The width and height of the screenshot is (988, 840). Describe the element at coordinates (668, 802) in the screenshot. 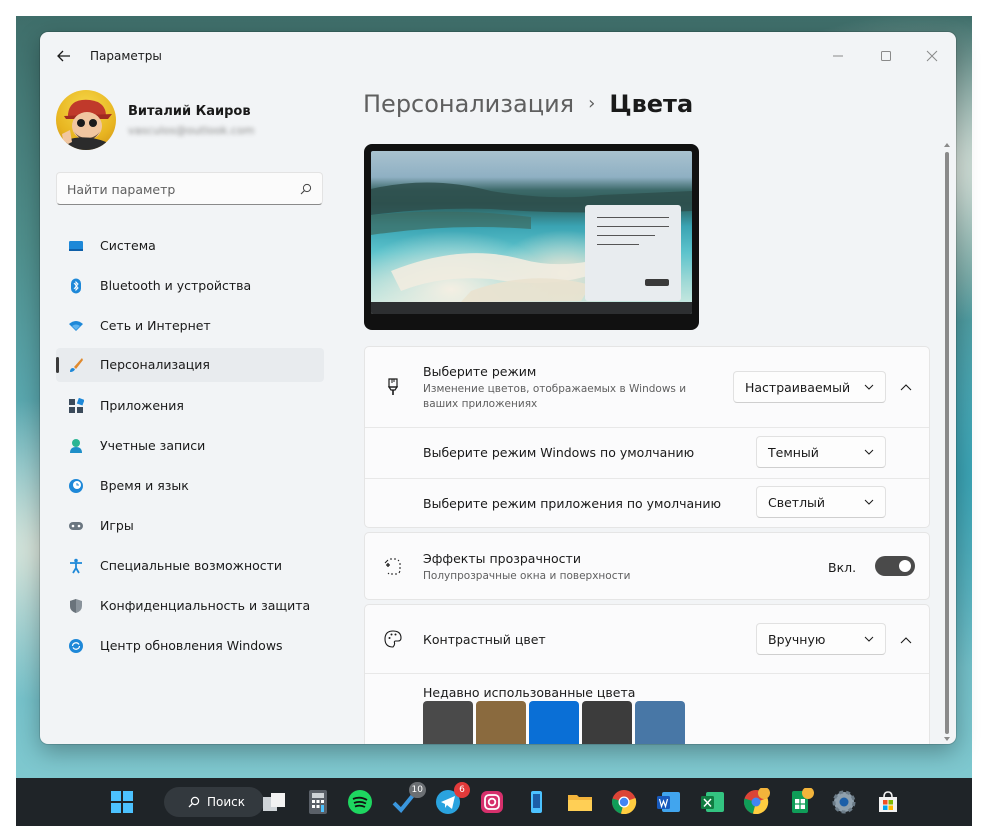

I see `taskbar-word` at that location.